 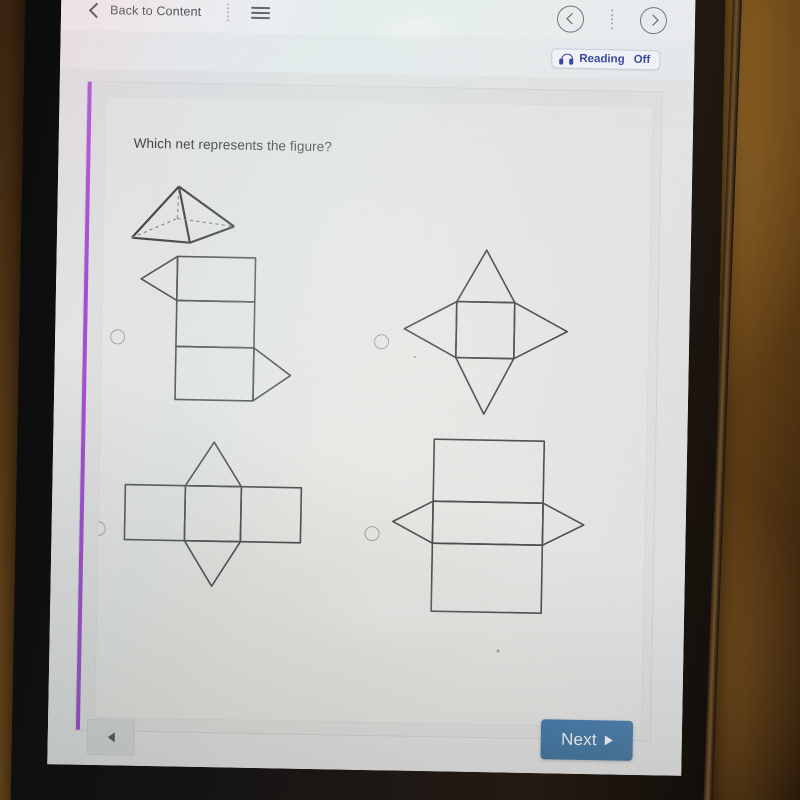 I want to click on chevron-left-icon, so click(x=96, y=10).